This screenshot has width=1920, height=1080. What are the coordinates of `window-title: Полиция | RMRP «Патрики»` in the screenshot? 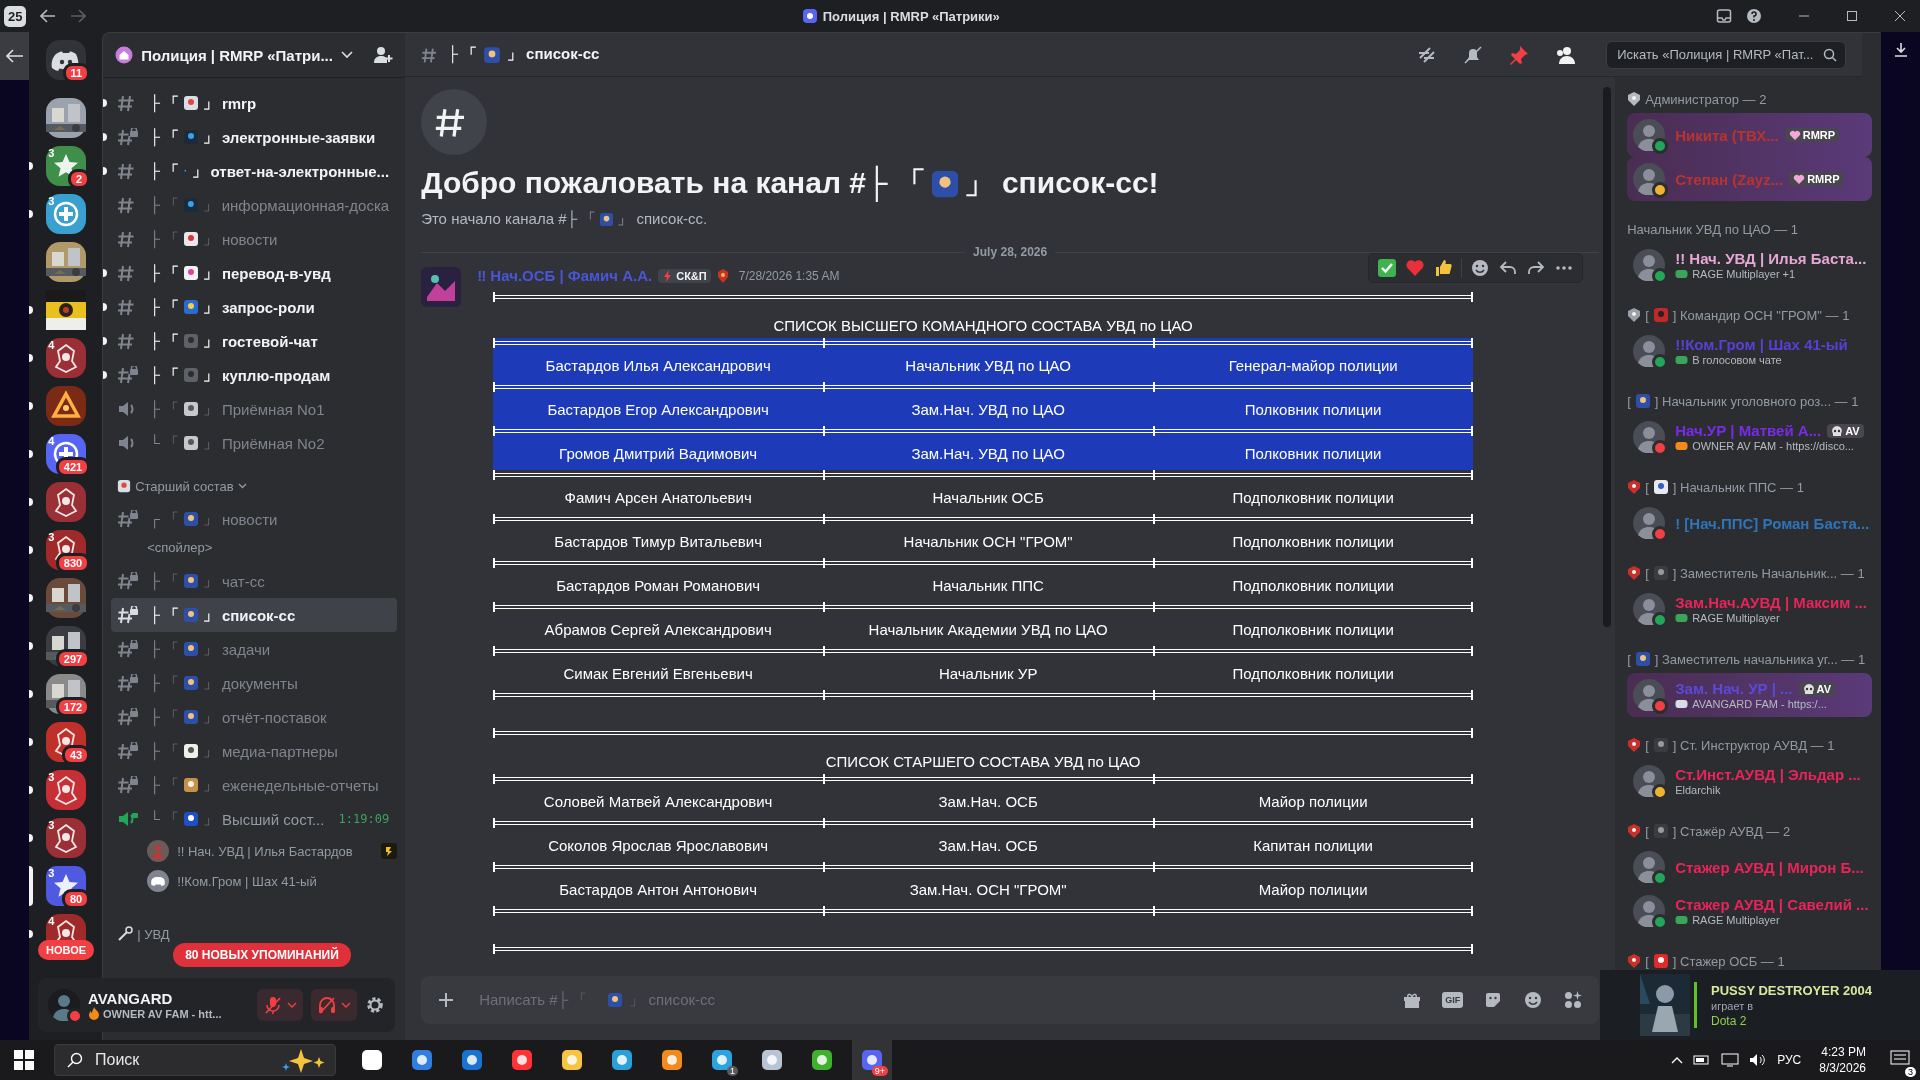 It's located at (911, 16).